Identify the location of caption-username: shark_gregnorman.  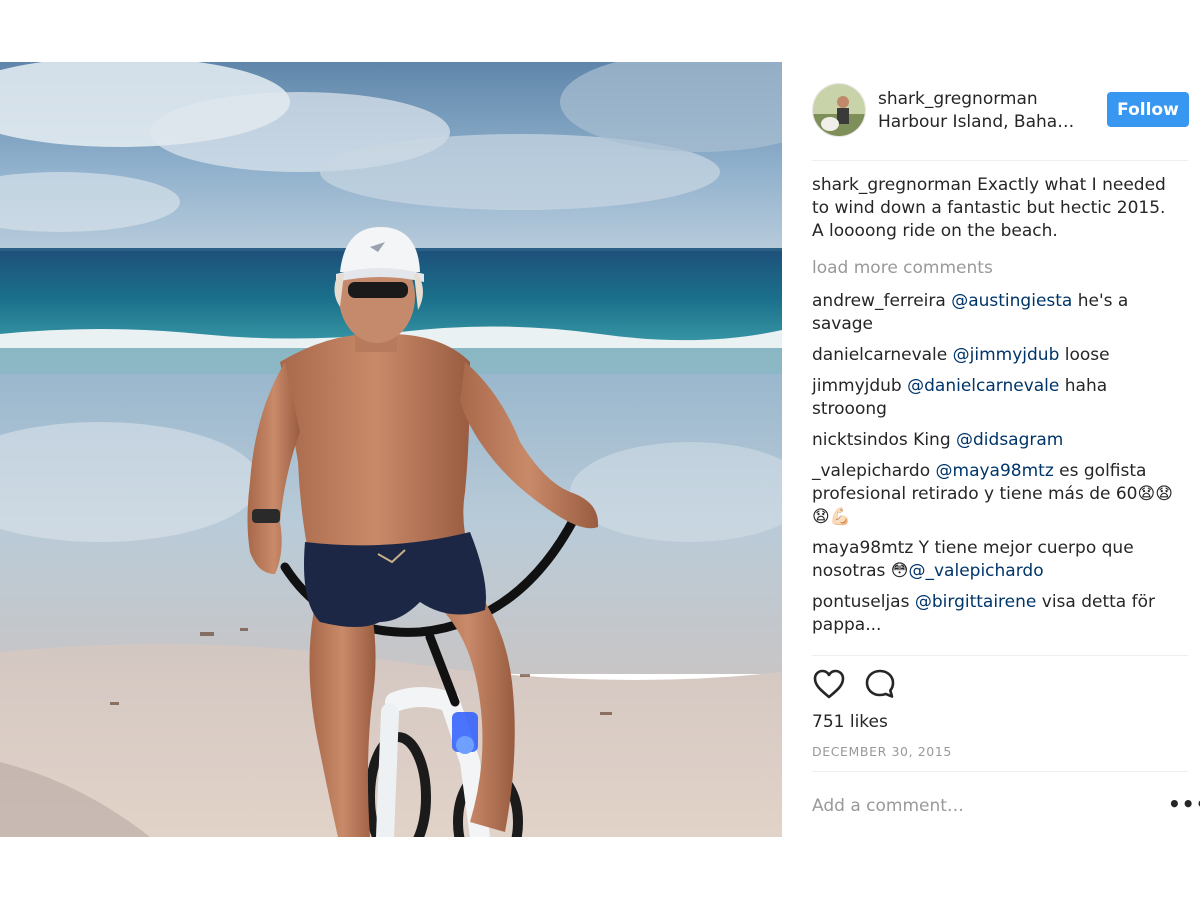
(892, 185).